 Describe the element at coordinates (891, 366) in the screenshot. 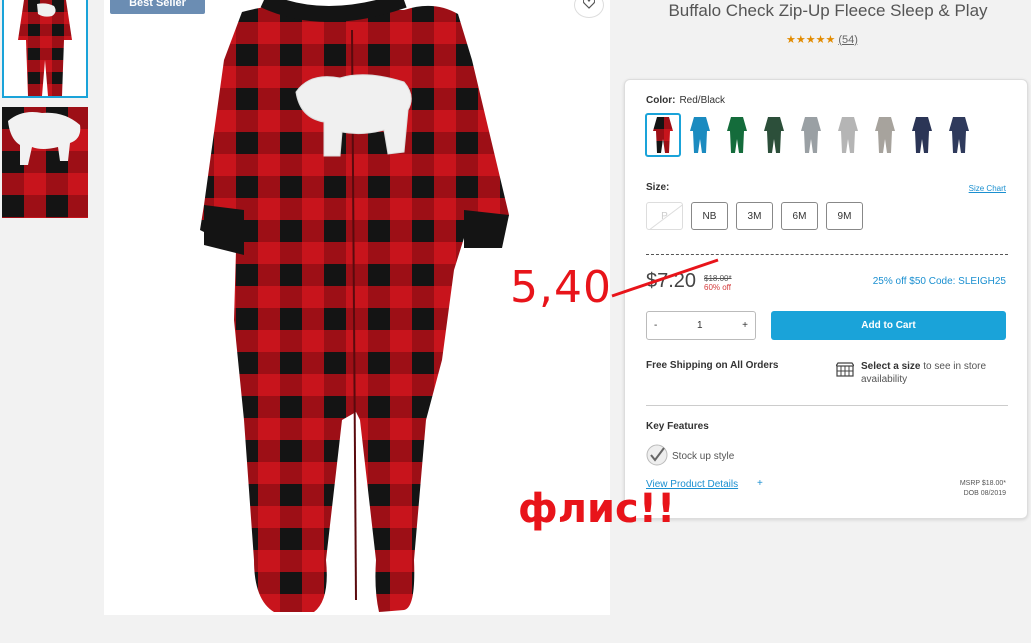

I see `store-availability-bold: Select a size` at that location.